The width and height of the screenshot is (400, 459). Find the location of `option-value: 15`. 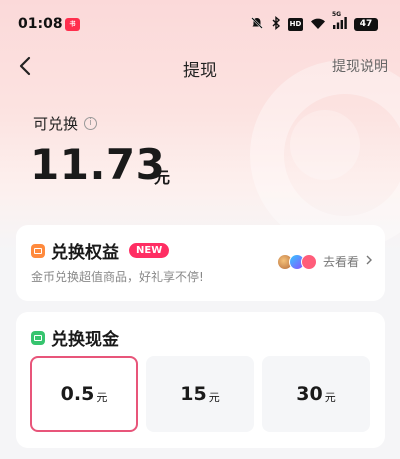

option-value: 15 is located at coordinates (193, 394).